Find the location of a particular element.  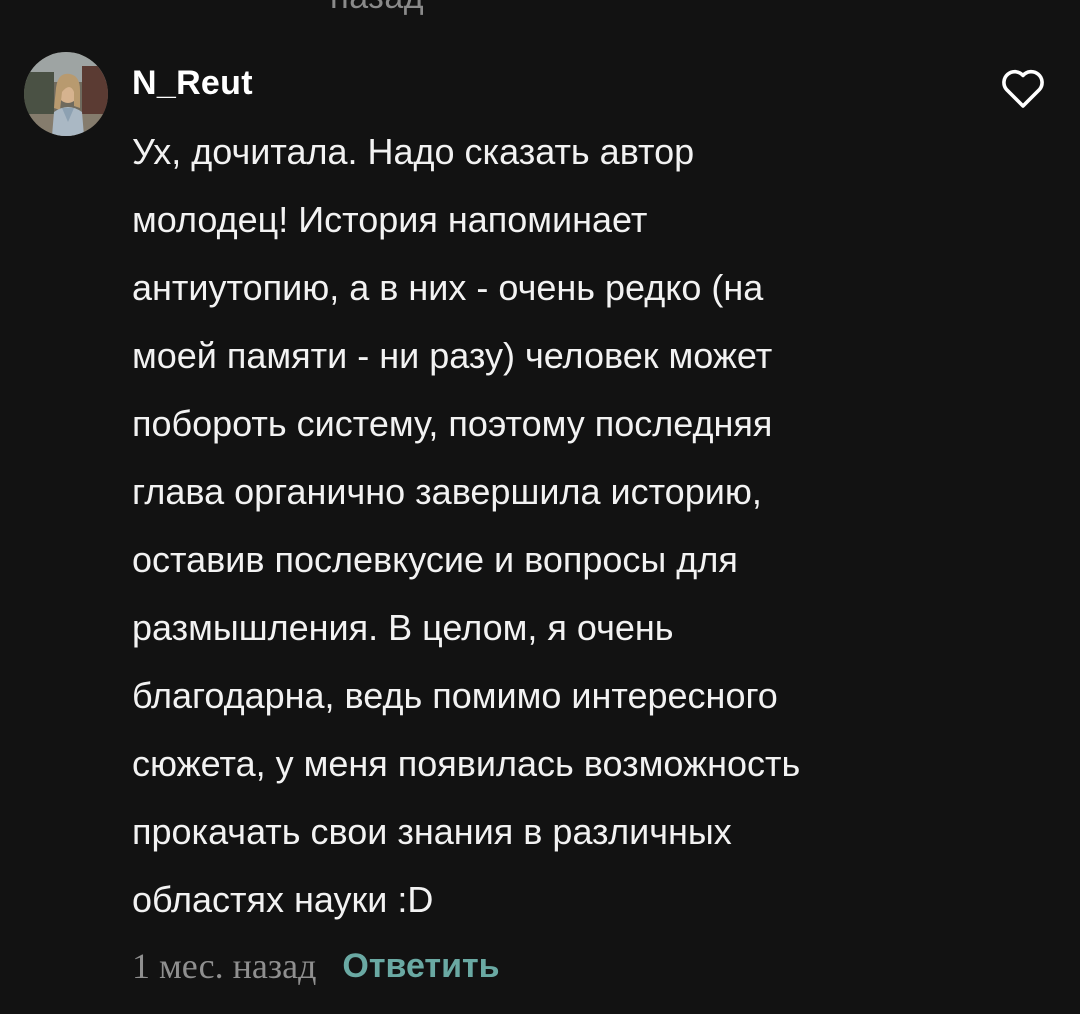

comment-meta: 1 мес. назад Ответить is located at coordinates (316, 966).